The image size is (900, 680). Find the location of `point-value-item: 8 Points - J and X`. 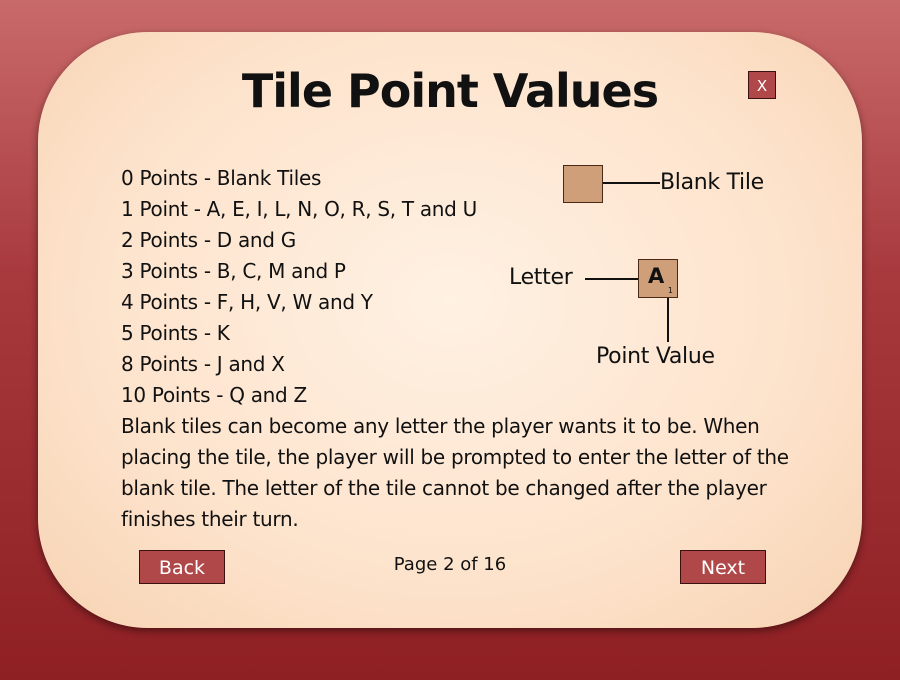

point-value-item: 8 Points - J and X is located at coordinates (203, 364).